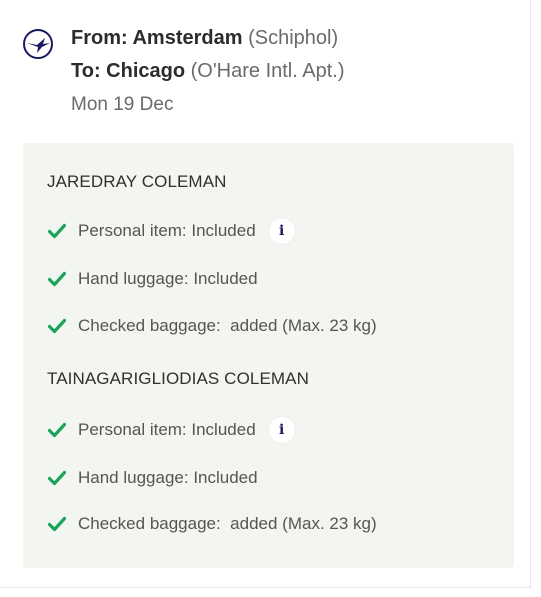 This screenshot has height=597, width=541. I want to click on origin-label: From: Amsterdam, so click(157, 38).